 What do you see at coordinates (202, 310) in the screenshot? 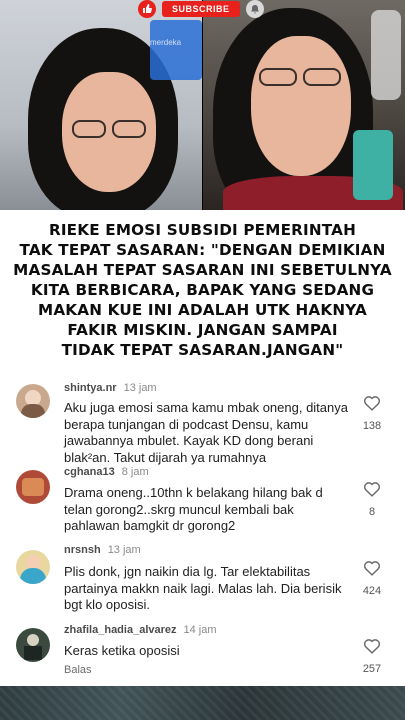
I see `headline-line: MAKAN KUE INI ADALAH UTK HAKNYA` at bounding box center [202, 310].